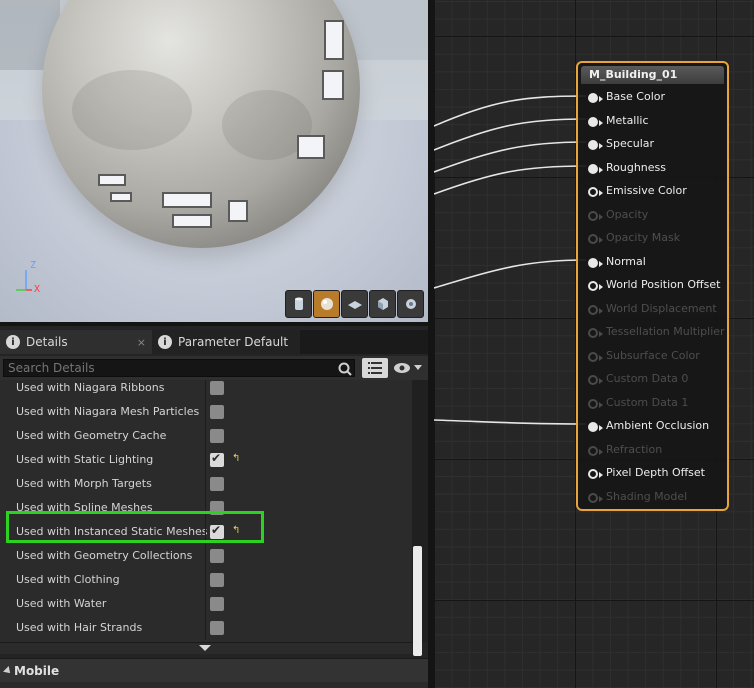  I want to click on property-row: Used with Morph Targets, so click(206, 484).